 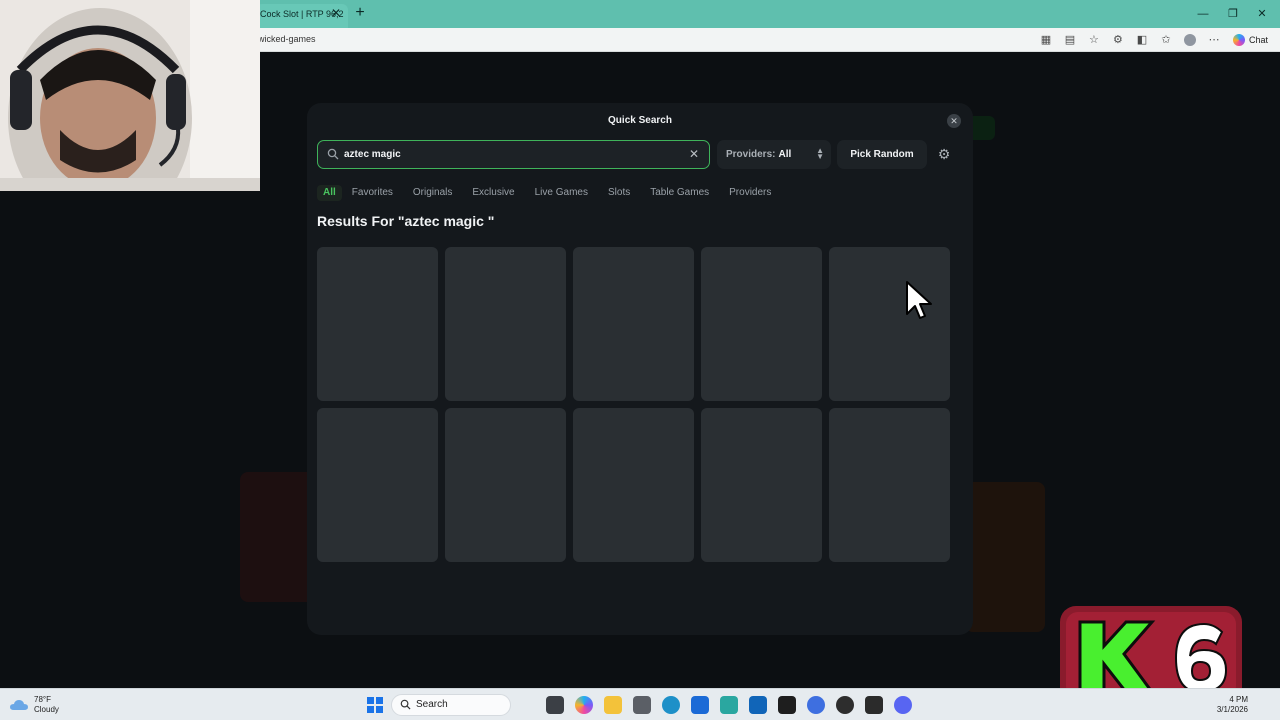 What do you see at coordinates (1238, 40) in the screenshot?
I see `copilot-icon` at bounding box center [1238, 40].